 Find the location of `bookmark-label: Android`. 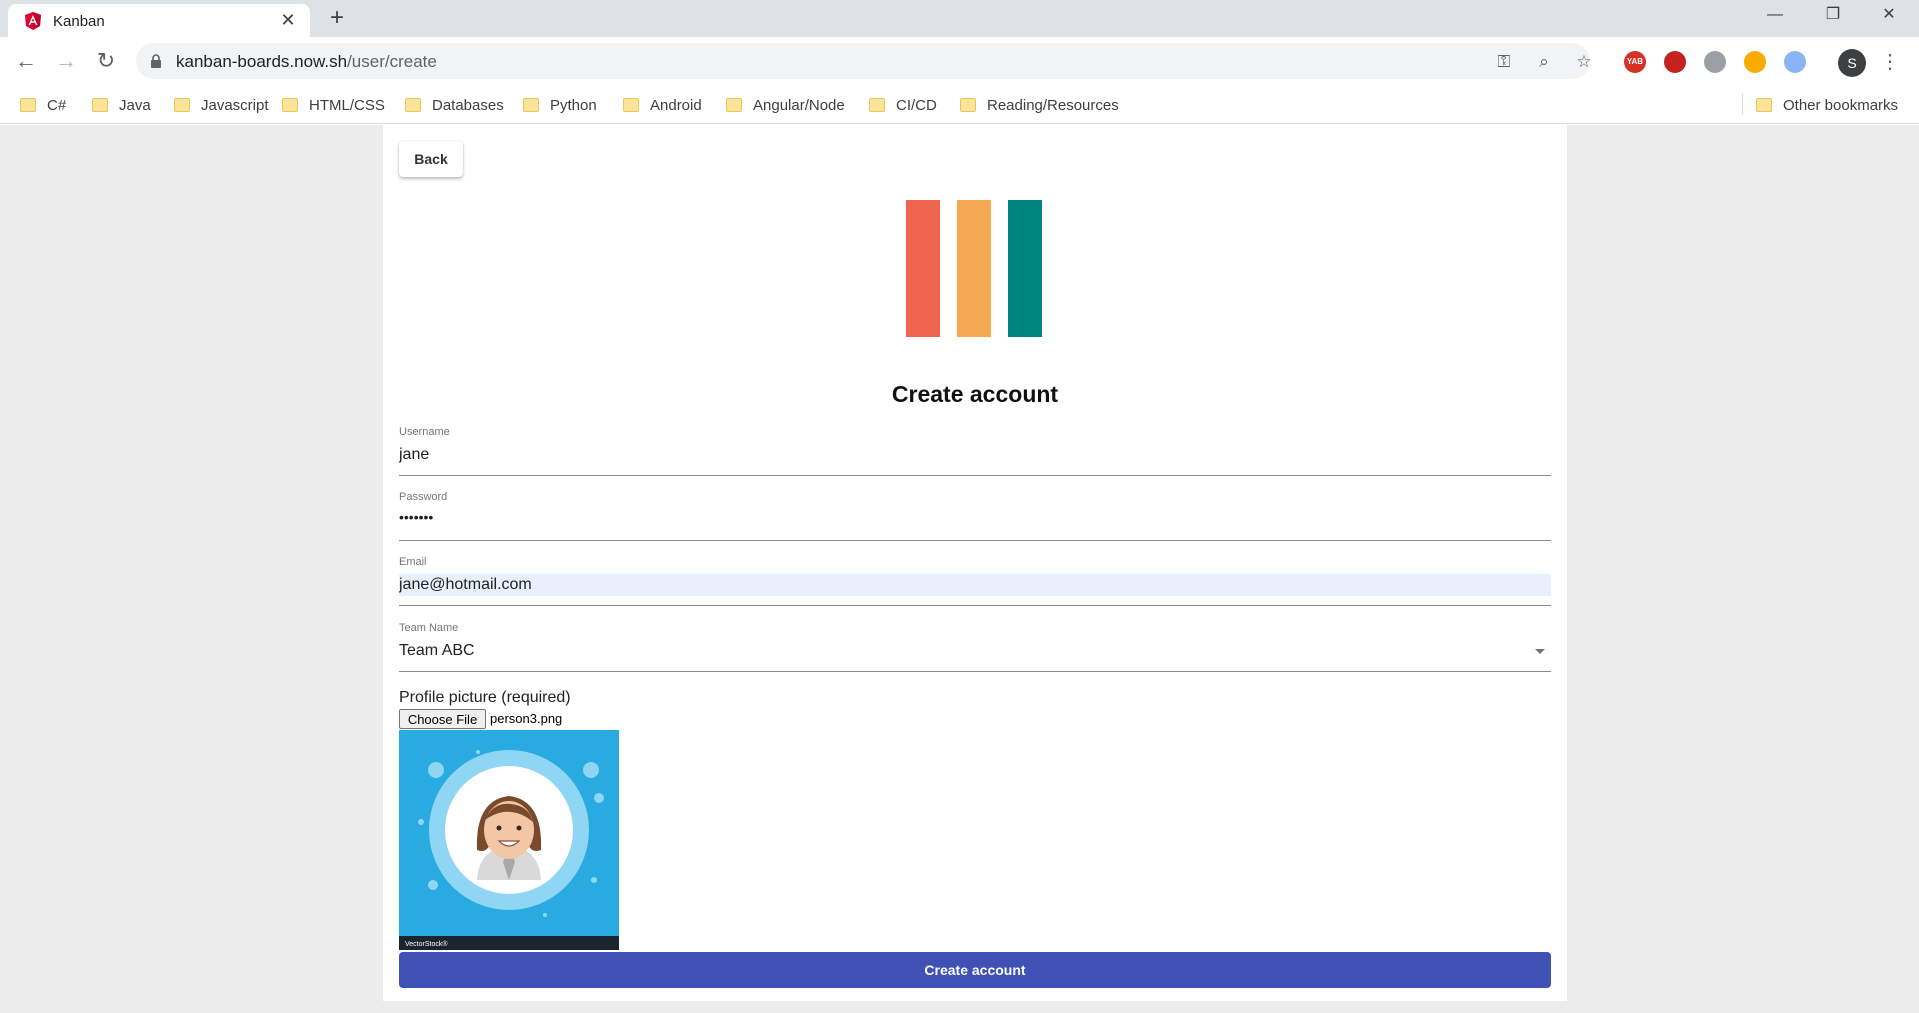

bookmark-label: Android is located at coordinates (676, 105).